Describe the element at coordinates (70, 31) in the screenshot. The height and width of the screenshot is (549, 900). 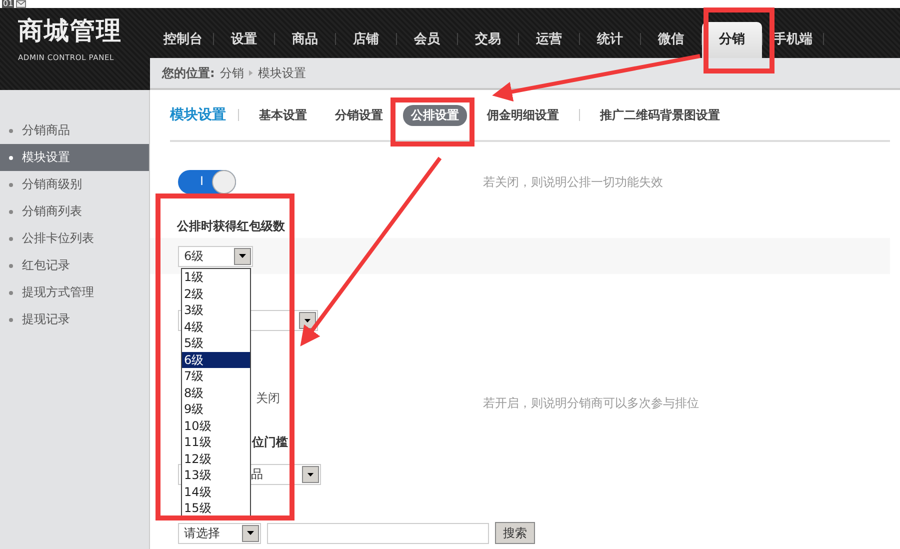
I see `logo-title: 商城管理` at that location.